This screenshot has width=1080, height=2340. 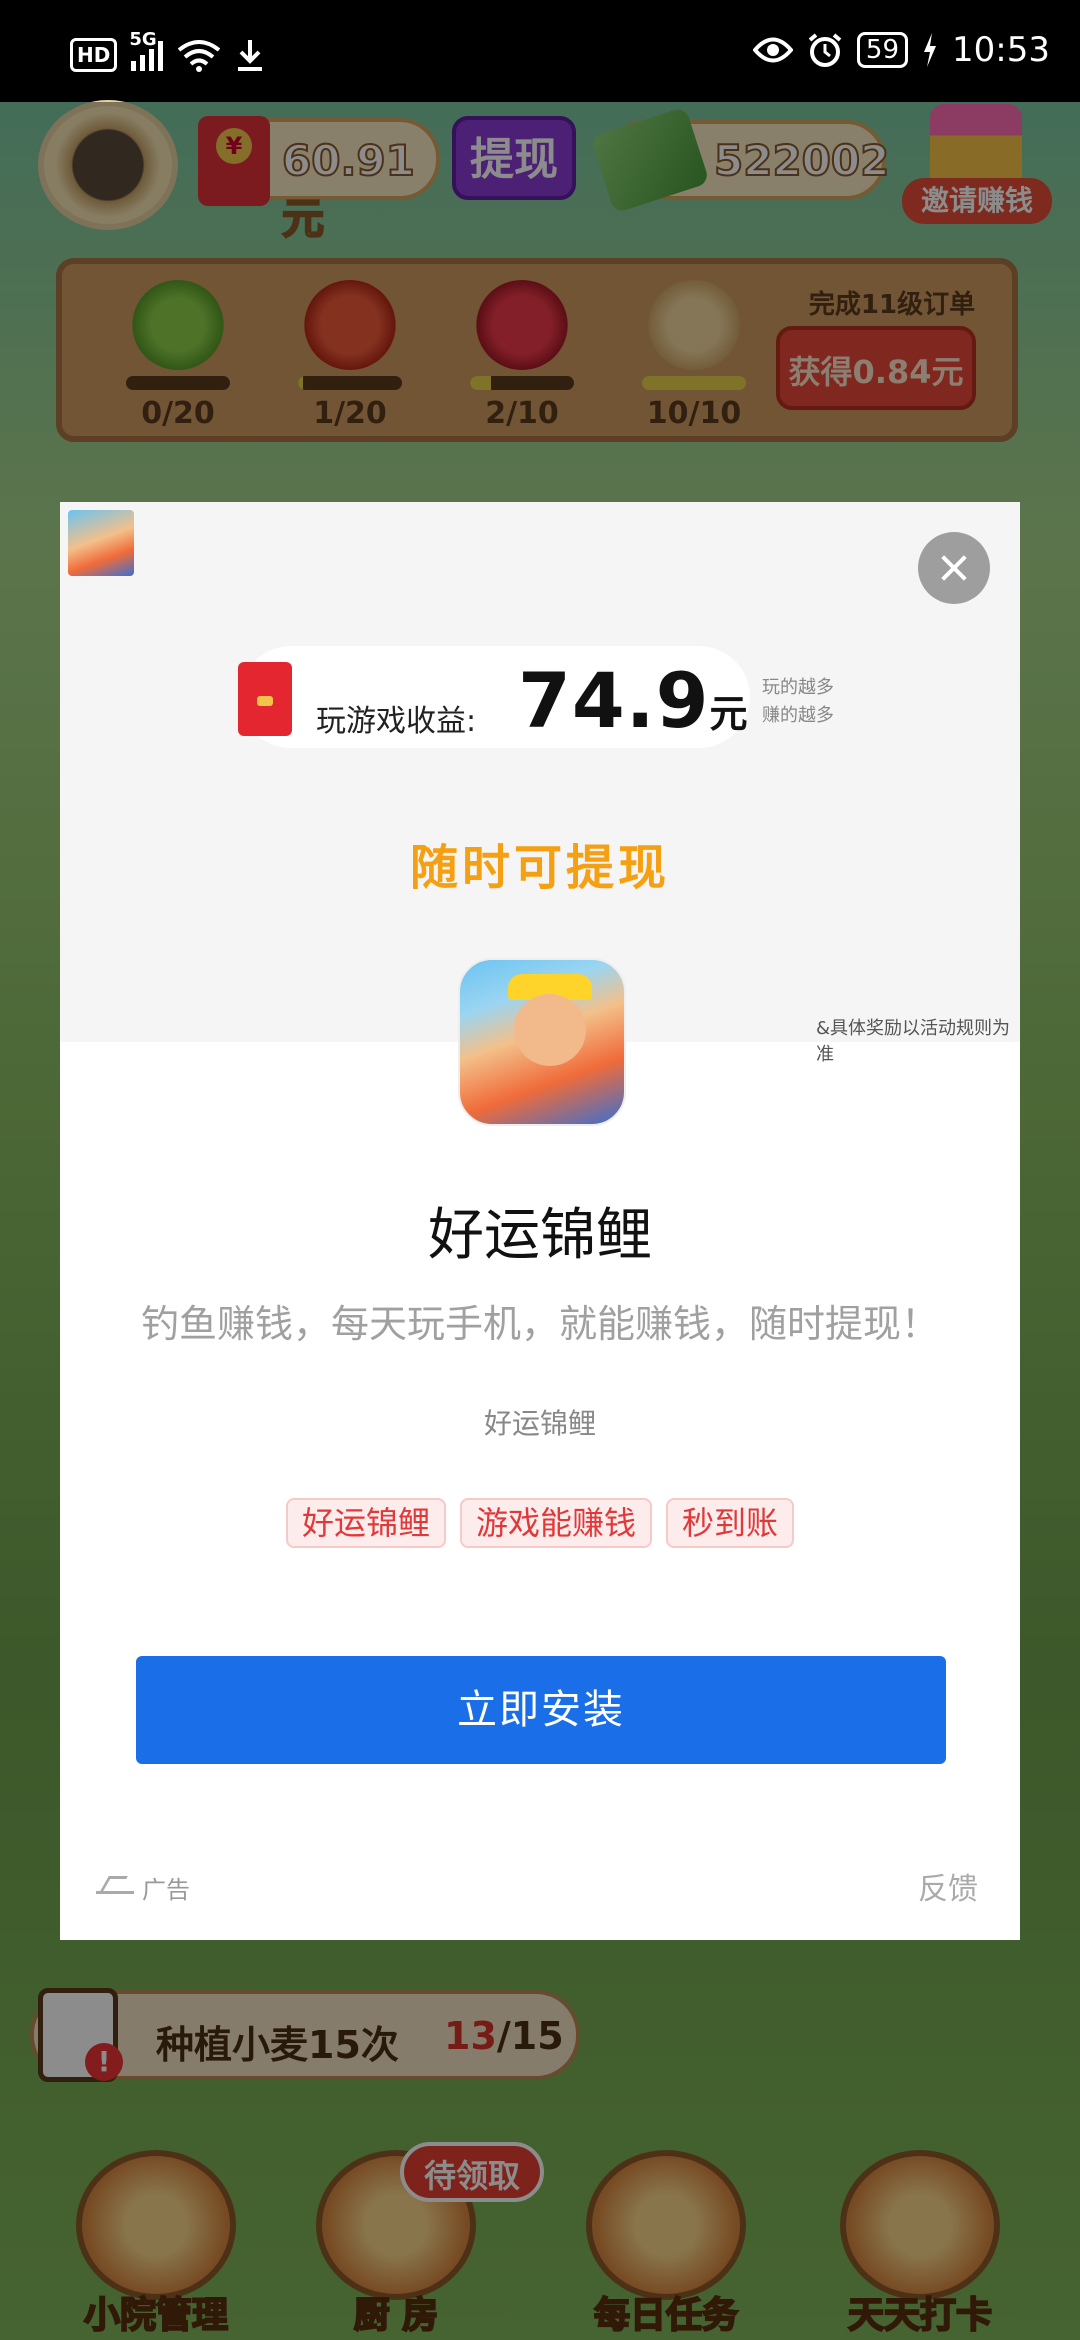 I want to click on wifi-icon, so click(x=199, y=56).